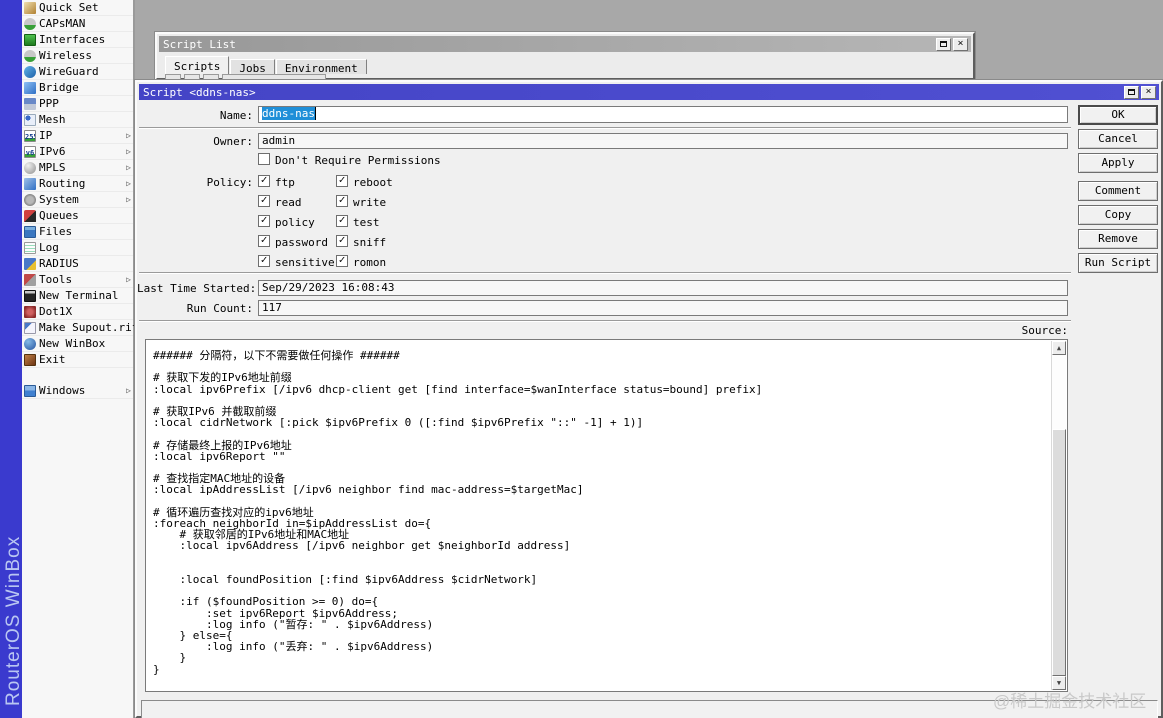 The image size is (1163, 718). Describe the element at coordinates (342, 201) in the screenshot. I see `policy-write-checkbox` at that location.